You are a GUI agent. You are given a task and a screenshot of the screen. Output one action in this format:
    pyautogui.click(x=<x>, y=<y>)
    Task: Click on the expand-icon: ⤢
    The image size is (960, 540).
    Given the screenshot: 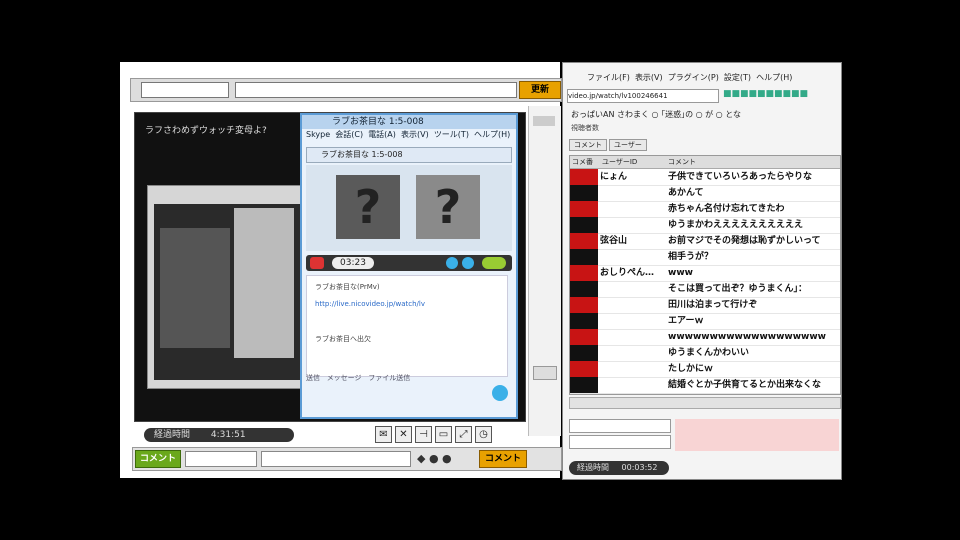 What is the action you would take?
    pyautogui.click(x=463, y=434)
    